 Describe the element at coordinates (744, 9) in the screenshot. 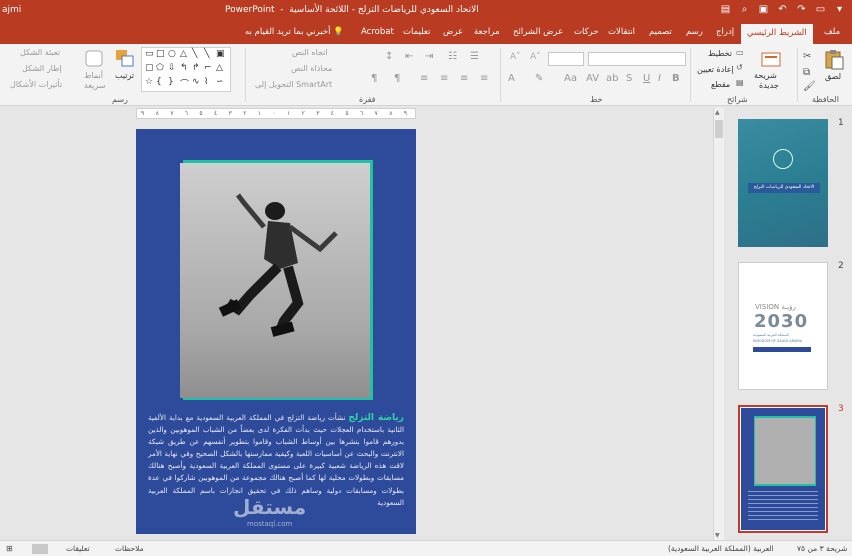

I see `search-icon: ⌕` at that location.